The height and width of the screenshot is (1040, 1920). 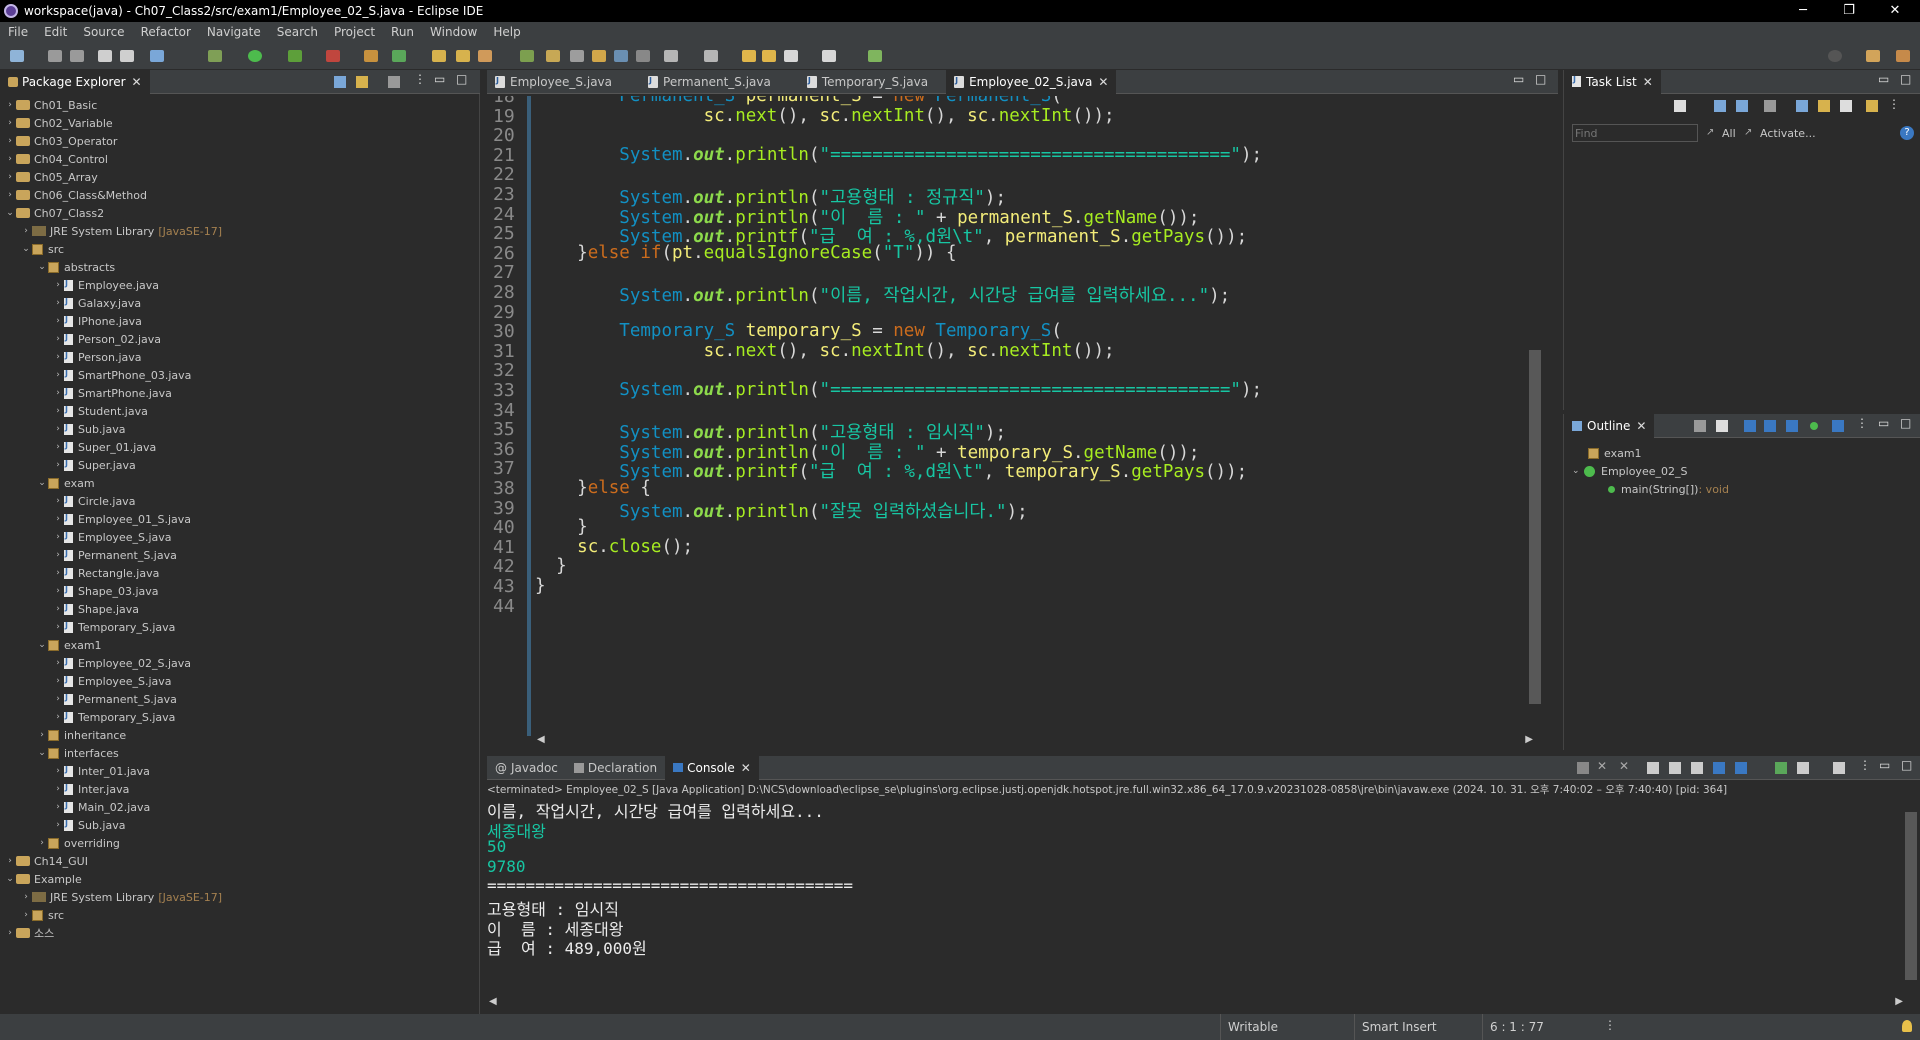 I want to click on tree-item: › Employee_S.java, so click(x=240, y=681).